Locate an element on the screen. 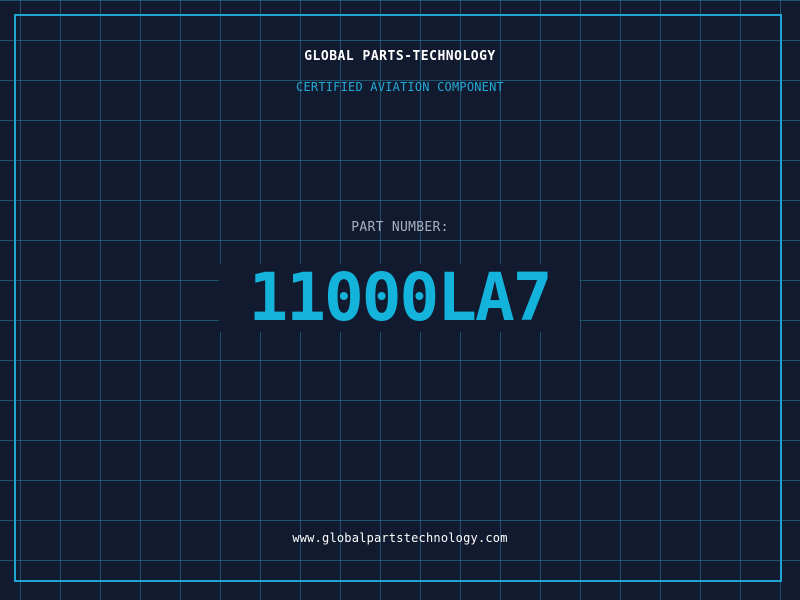 The height and width of the screenshot is (600, 800). company-name: GLOBAL PARTS-TECHNOLOGY is located at coordinates (400, 56).